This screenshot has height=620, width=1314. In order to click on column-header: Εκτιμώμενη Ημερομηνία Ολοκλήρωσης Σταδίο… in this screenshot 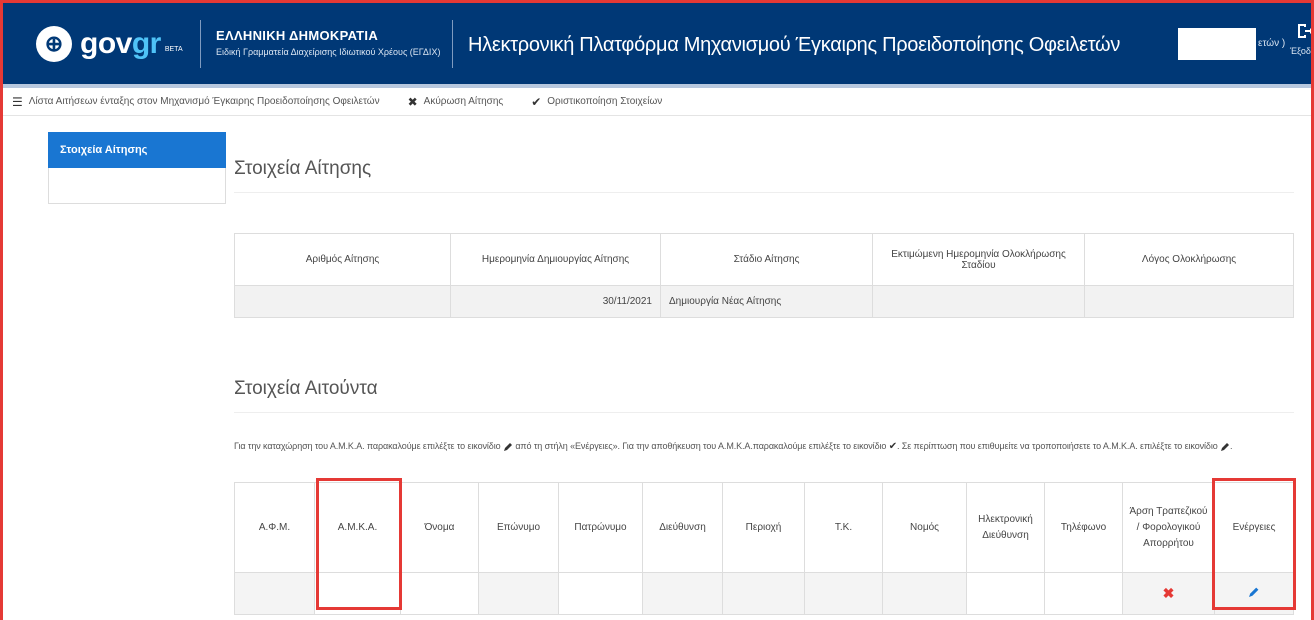, I will do `click(978, 259)`.